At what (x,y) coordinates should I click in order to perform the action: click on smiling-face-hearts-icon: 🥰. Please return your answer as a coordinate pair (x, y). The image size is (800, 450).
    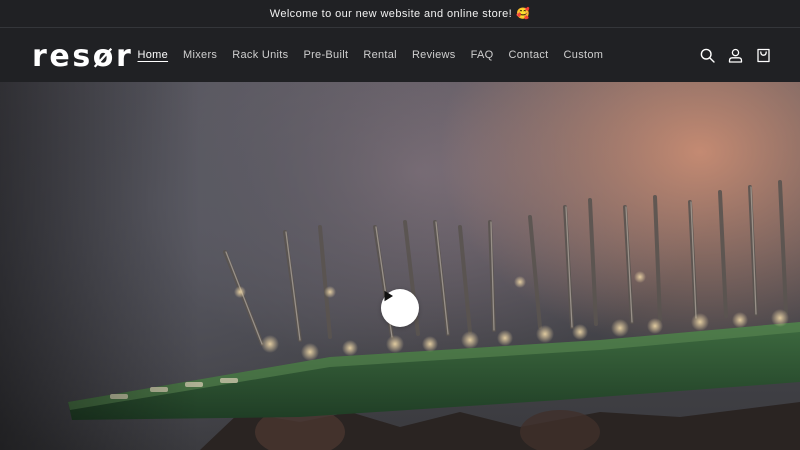
    Looking at the image, I should click on (523, 13).